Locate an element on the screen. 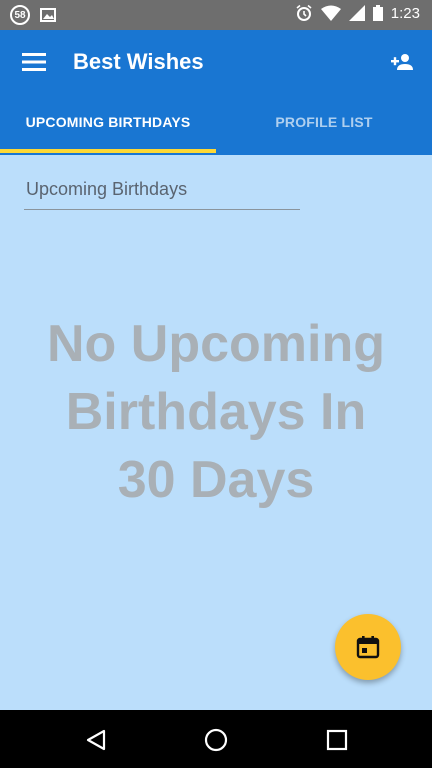 This screenshot has height=768, width=432. app-title: Best Wishes is located at coordinates (138, 61).